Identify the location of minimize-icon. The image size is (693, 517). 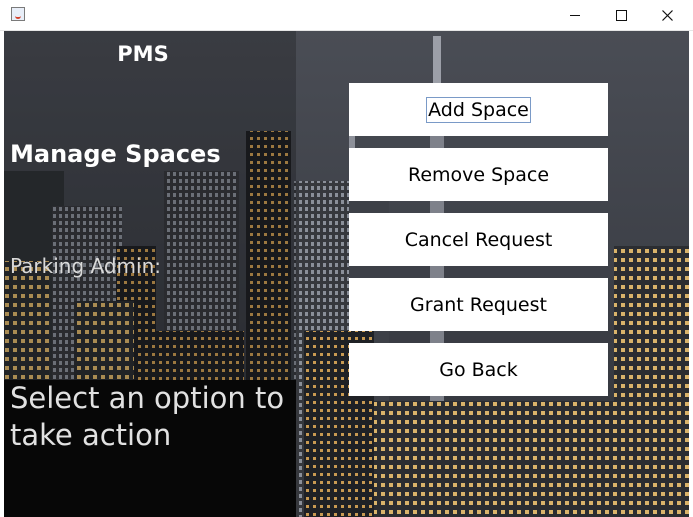
(575, 15).